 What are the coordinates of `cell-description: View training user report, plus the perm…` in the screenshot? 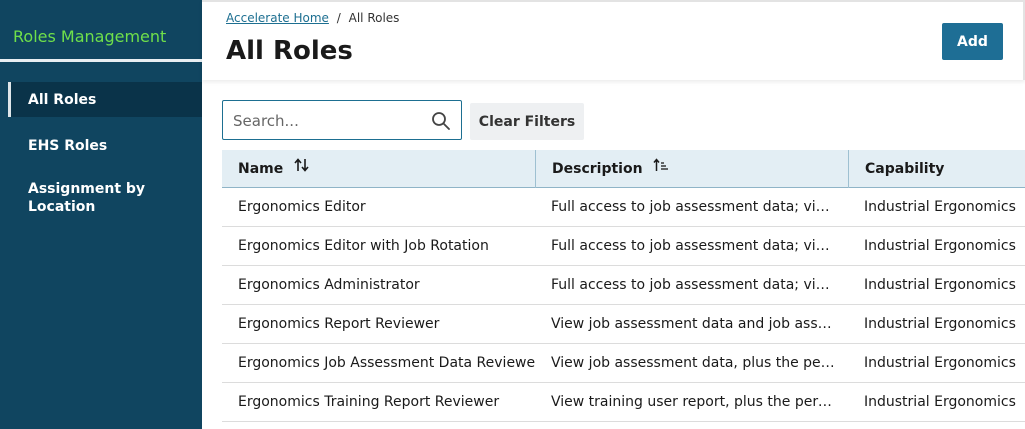 It's located at (699, 402).